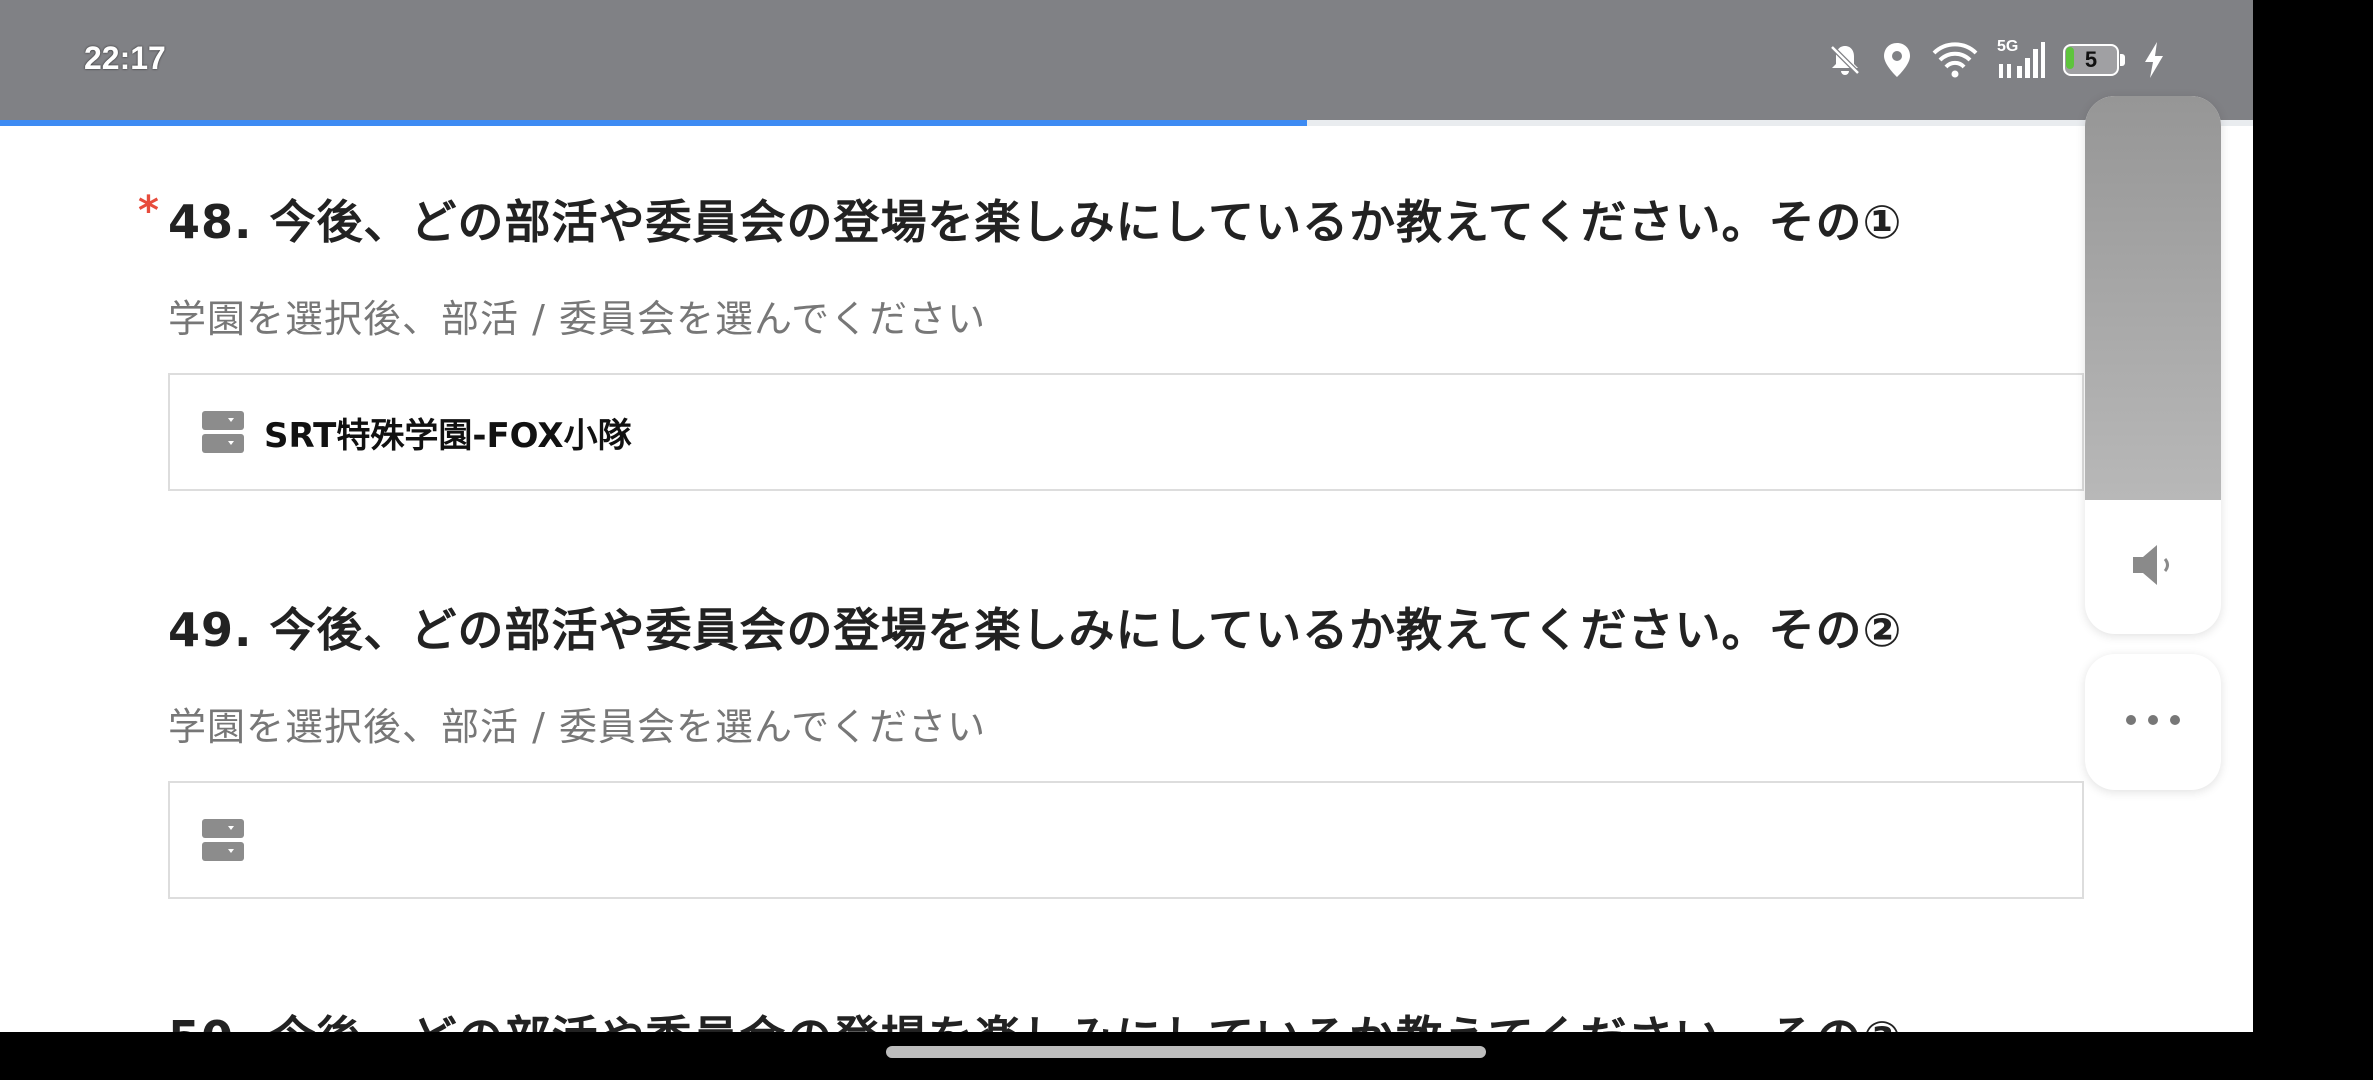  Describe the element at coordinates (210, 630) in the screenshot. I see `question-number: 49.` at that location.